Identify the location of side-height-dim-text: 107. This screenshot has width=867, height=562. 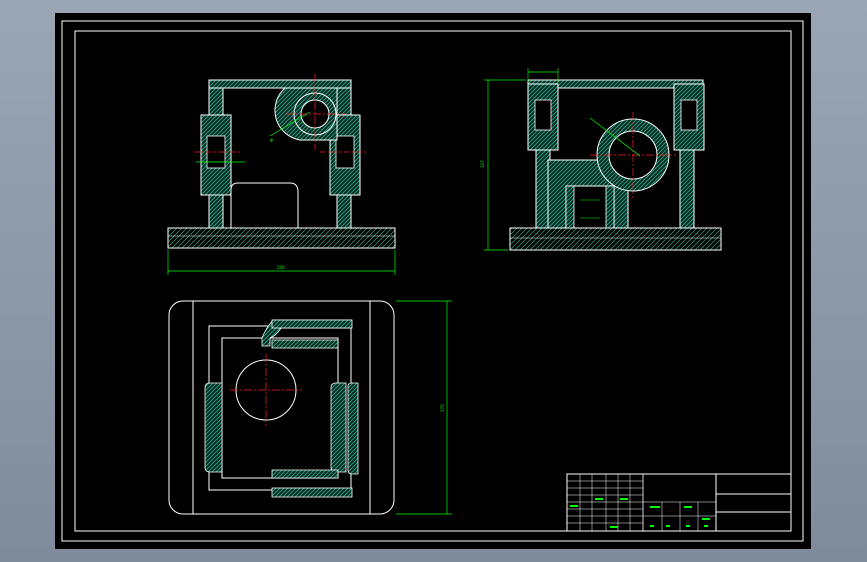
(482, 164).